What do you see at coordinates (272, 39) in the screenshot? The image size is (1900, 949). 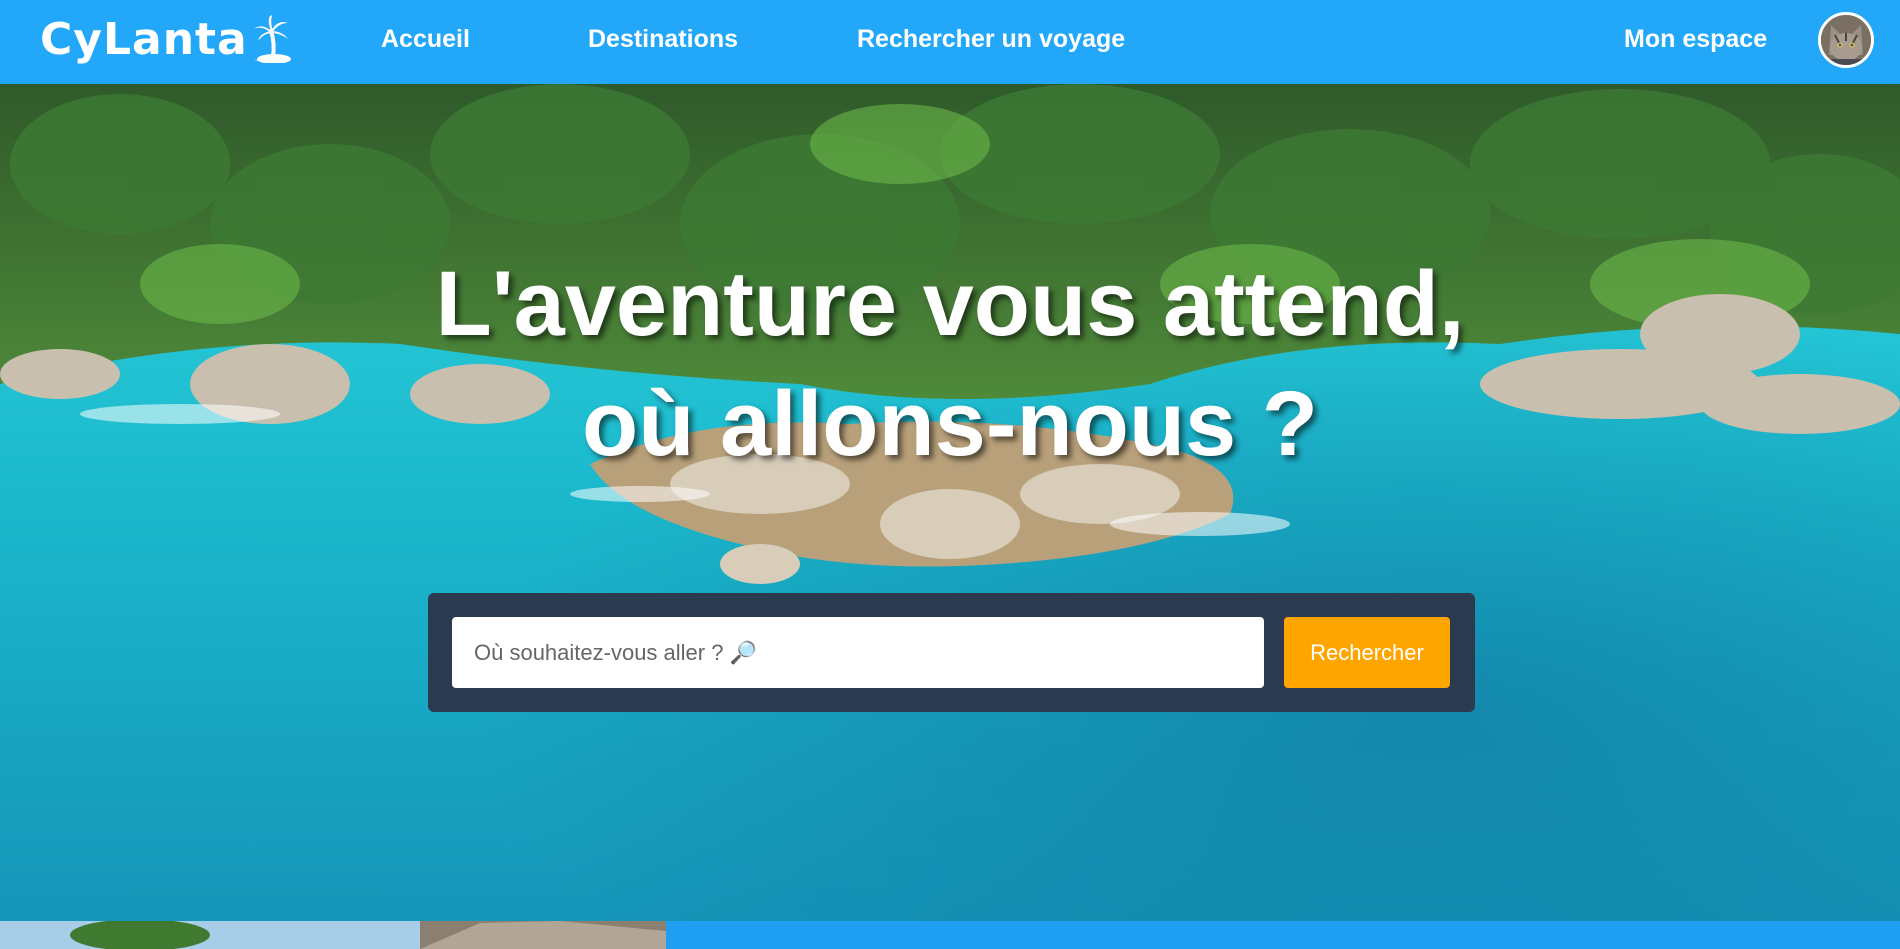 I see `palm-tree-island-icon` at bounding box center [272, 39].